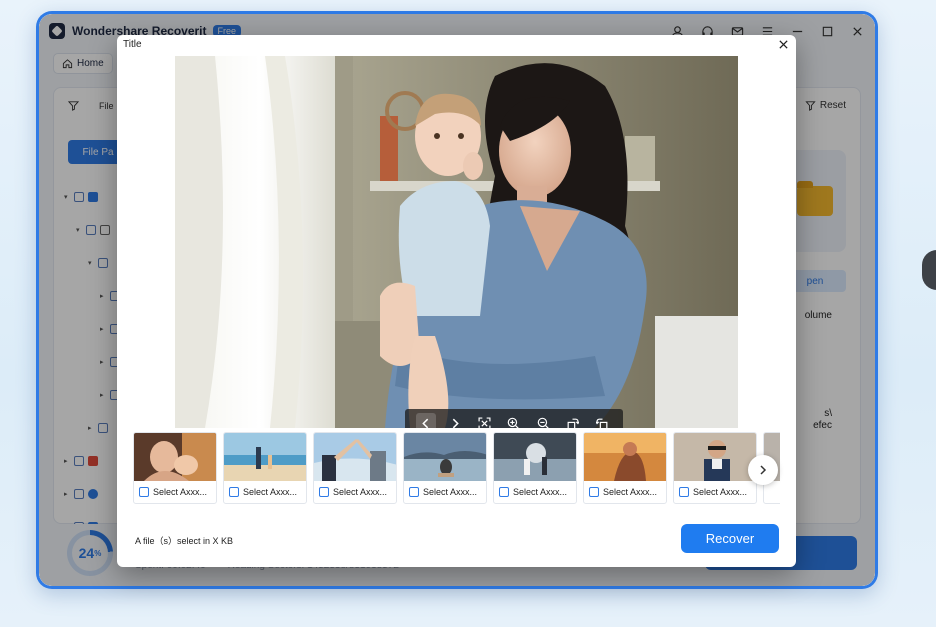 This screenshot has height=627, width=936. Describe the element at coordinates (730, 538) in the screenshot. I see `recover-button: Recover` at that location.